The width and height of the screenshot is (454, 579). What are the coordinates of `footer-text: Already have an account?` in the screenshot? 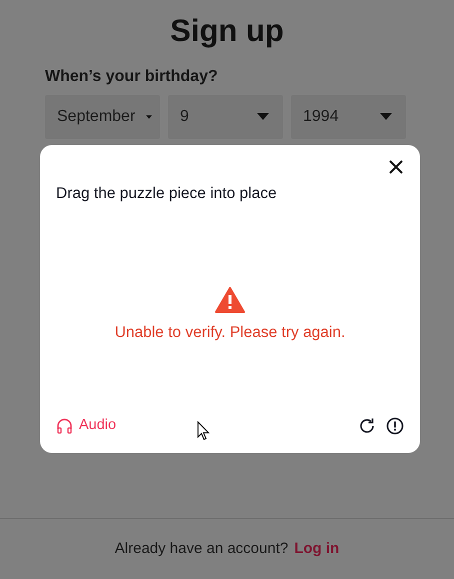 It's located at (201, 548).